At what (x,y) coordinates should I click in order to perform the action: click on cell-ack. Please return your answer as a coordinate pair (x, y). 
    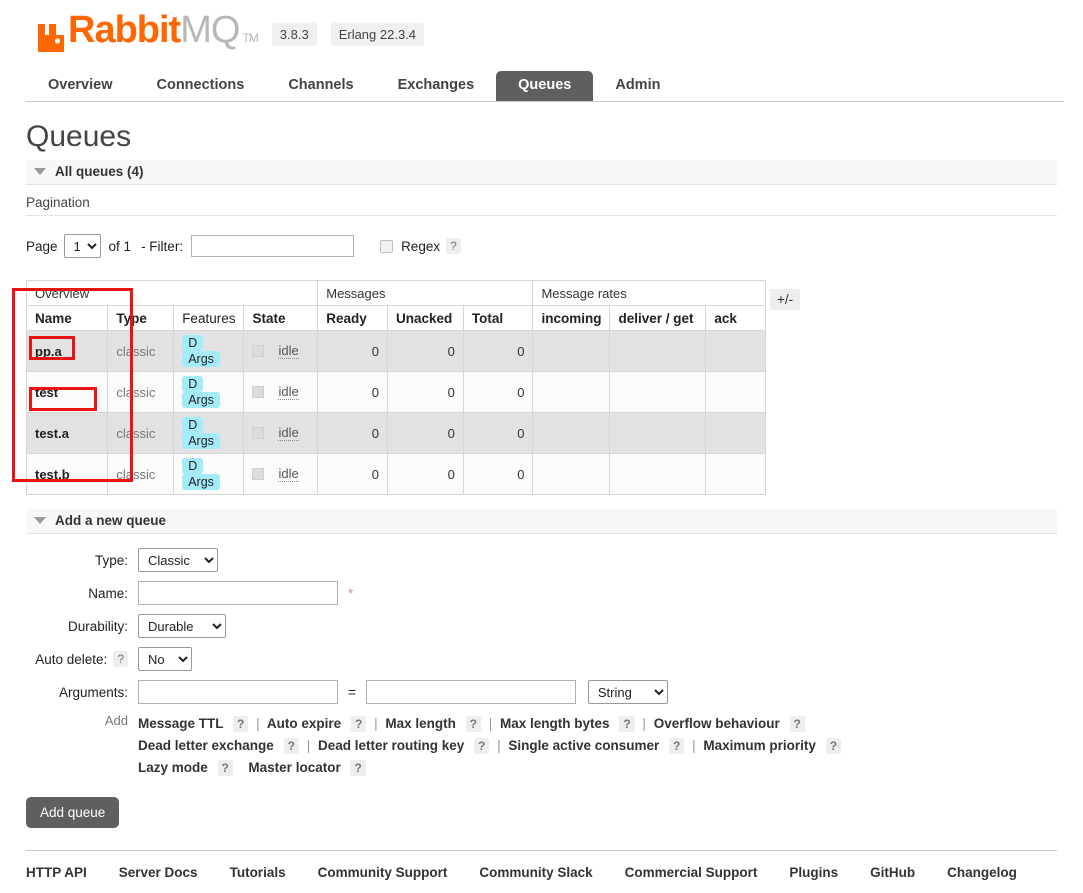
    Looking at the image, I should click on (735, 433).